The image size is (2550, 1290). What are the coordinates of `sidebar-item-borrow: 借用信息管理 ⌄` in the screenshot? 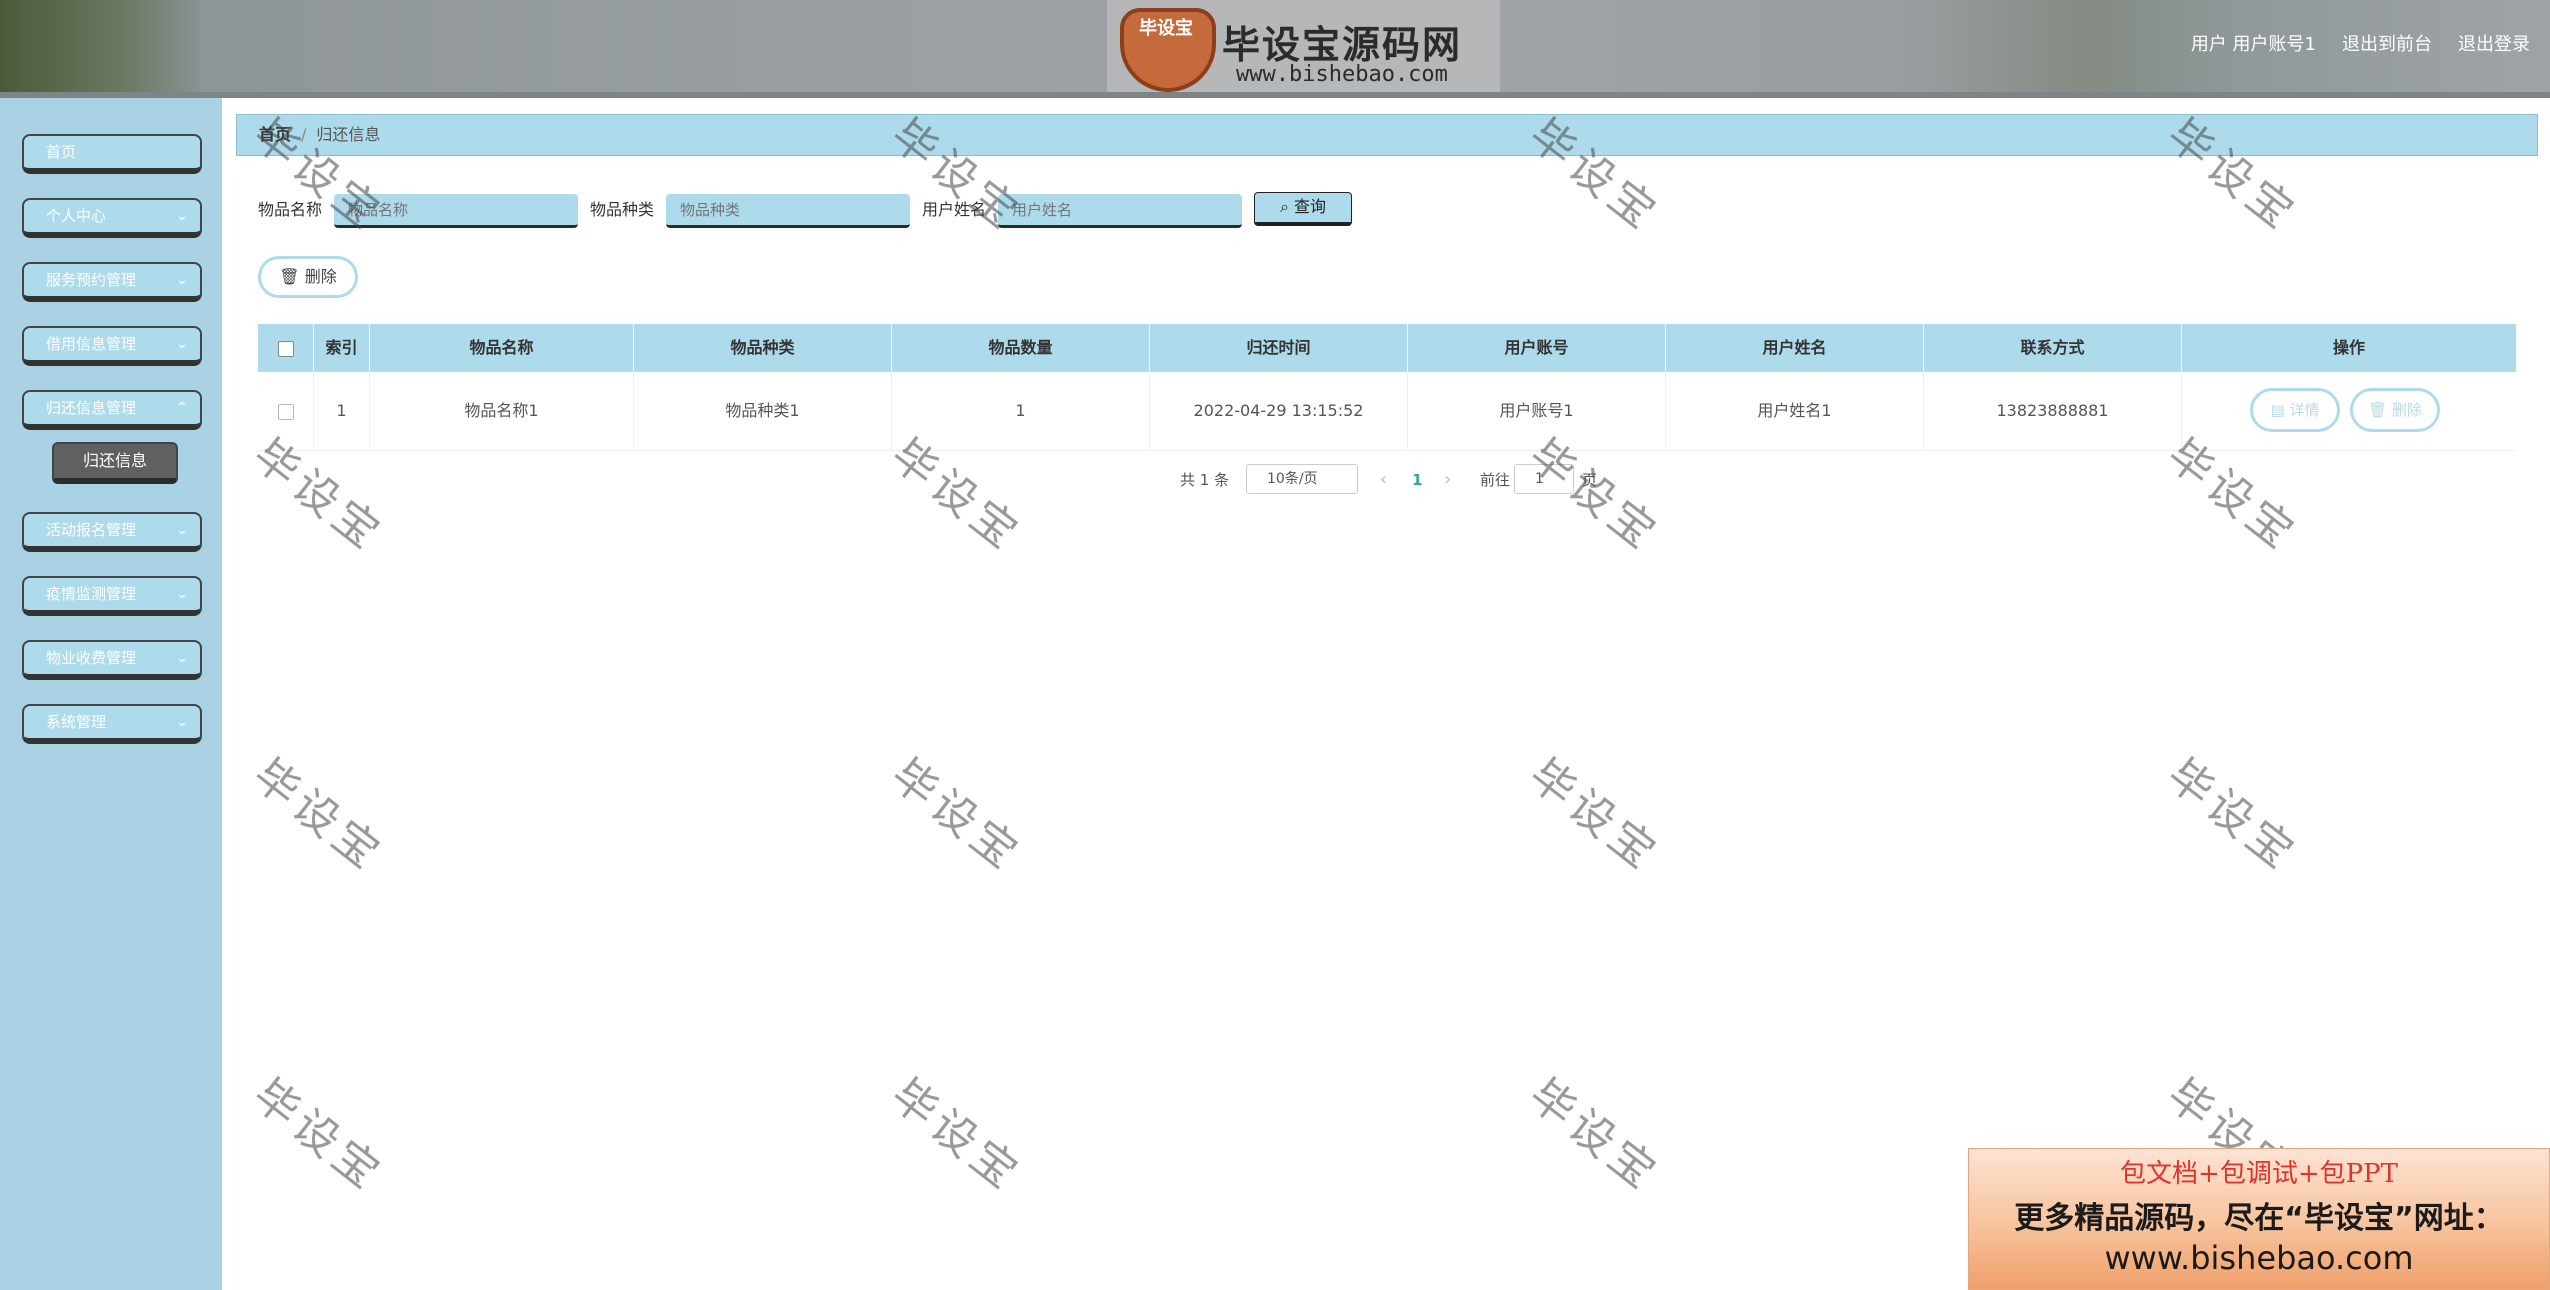 It's located at (112, 346).